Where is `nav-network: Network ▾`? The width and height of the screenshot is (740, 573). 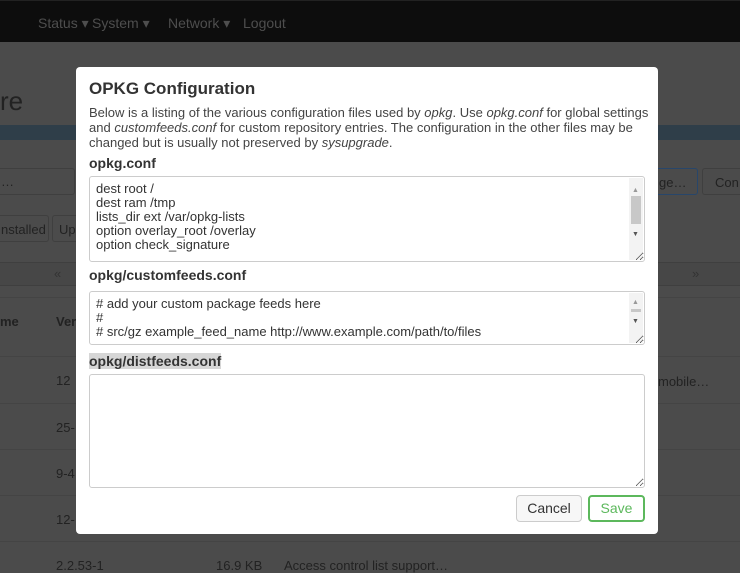
nav-network: Network ▾ is located at coordinates (199, 23).